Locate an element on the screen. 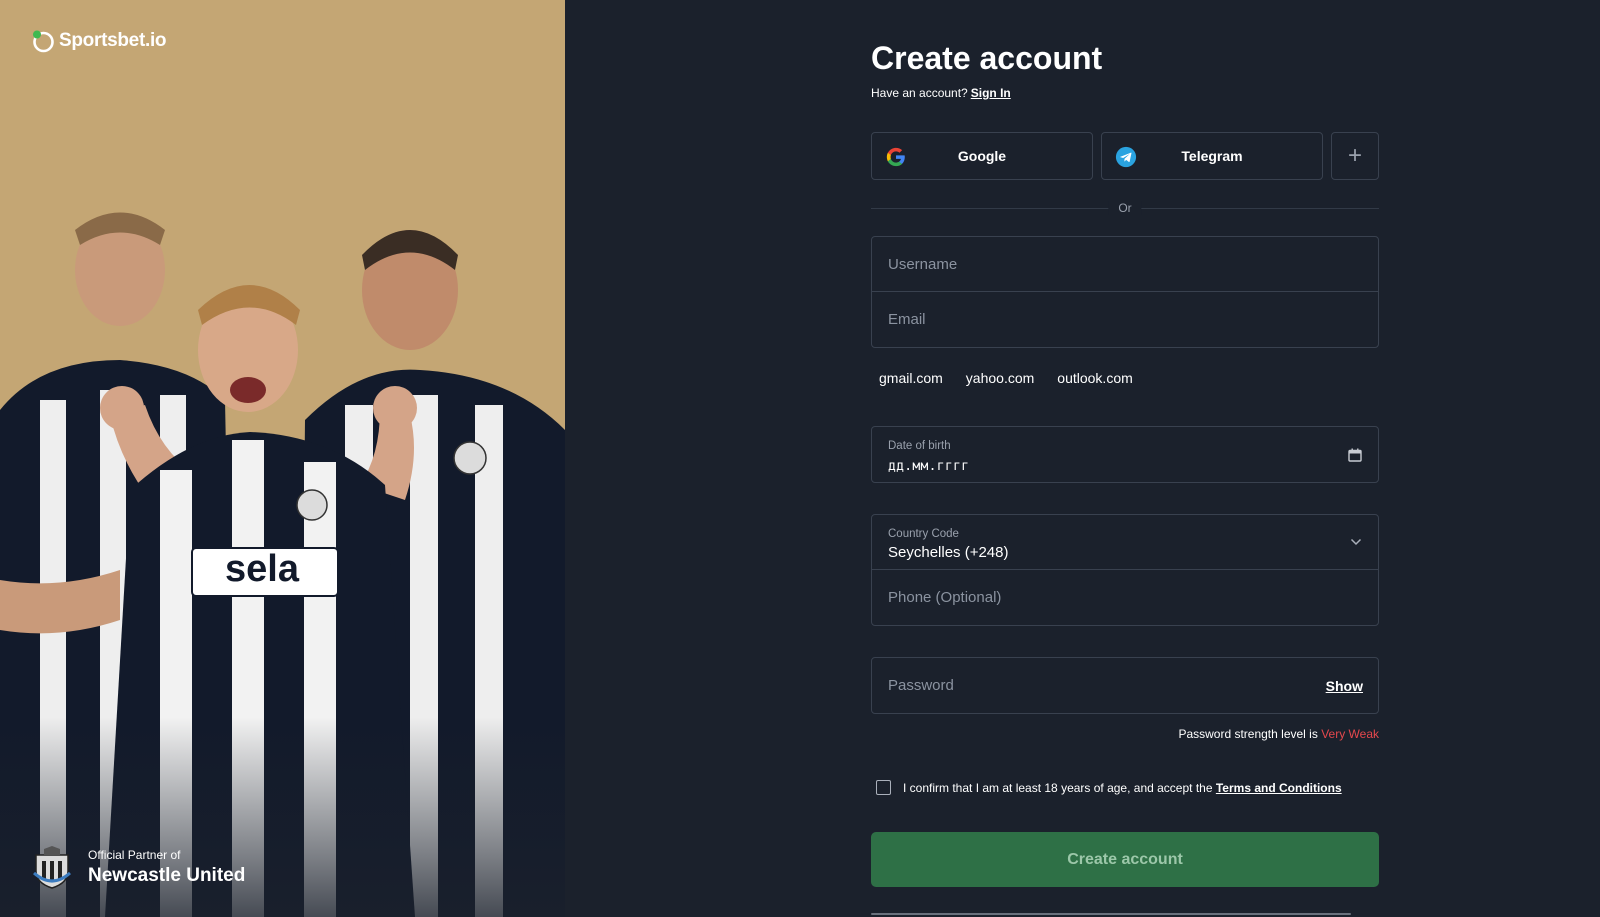 The width and height of the screenshot is (1600, 917). date-of-birth-input: Date of birth дд.мм.гггг is located at coordinates (1125, 454).